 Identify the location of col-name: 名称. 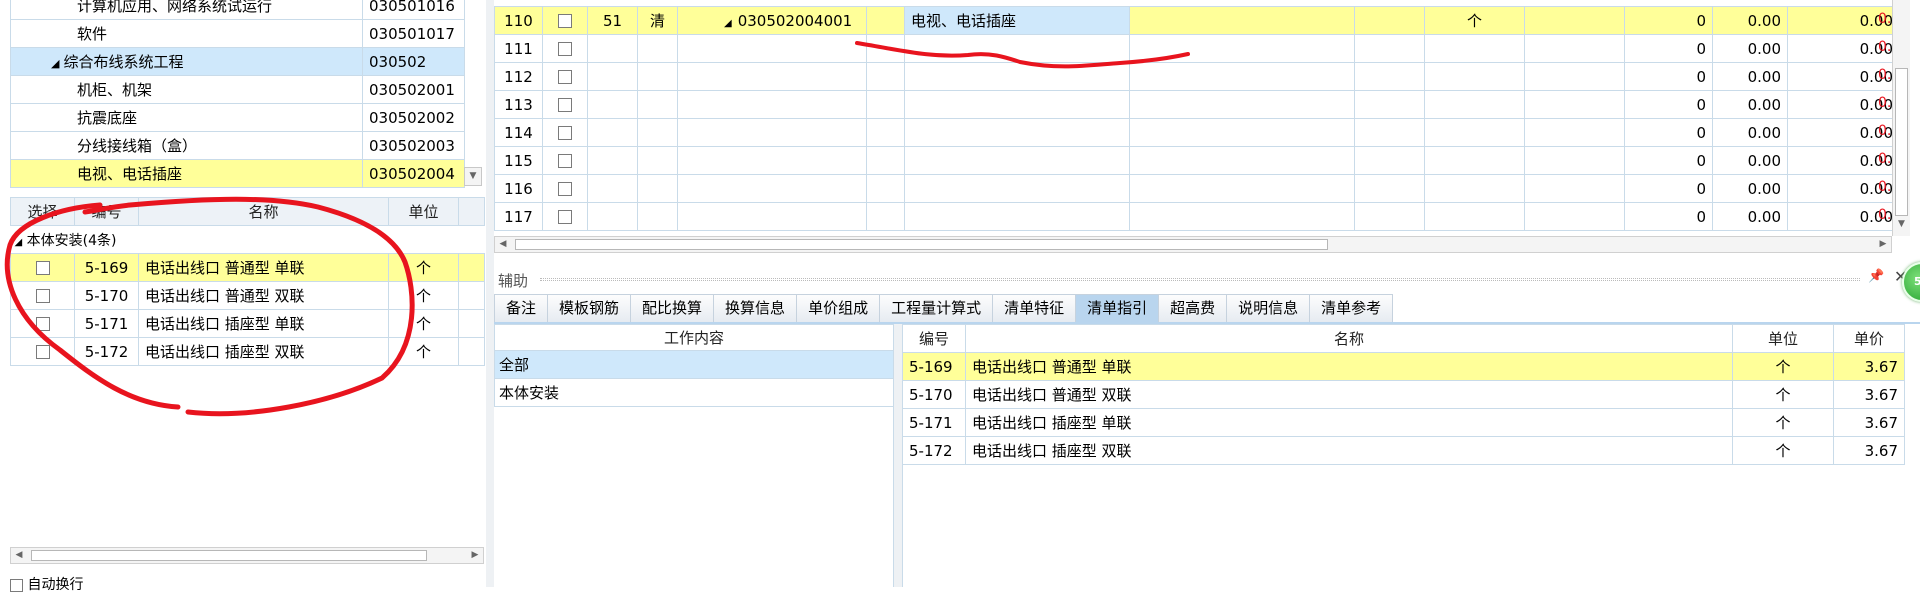
(263, 211).